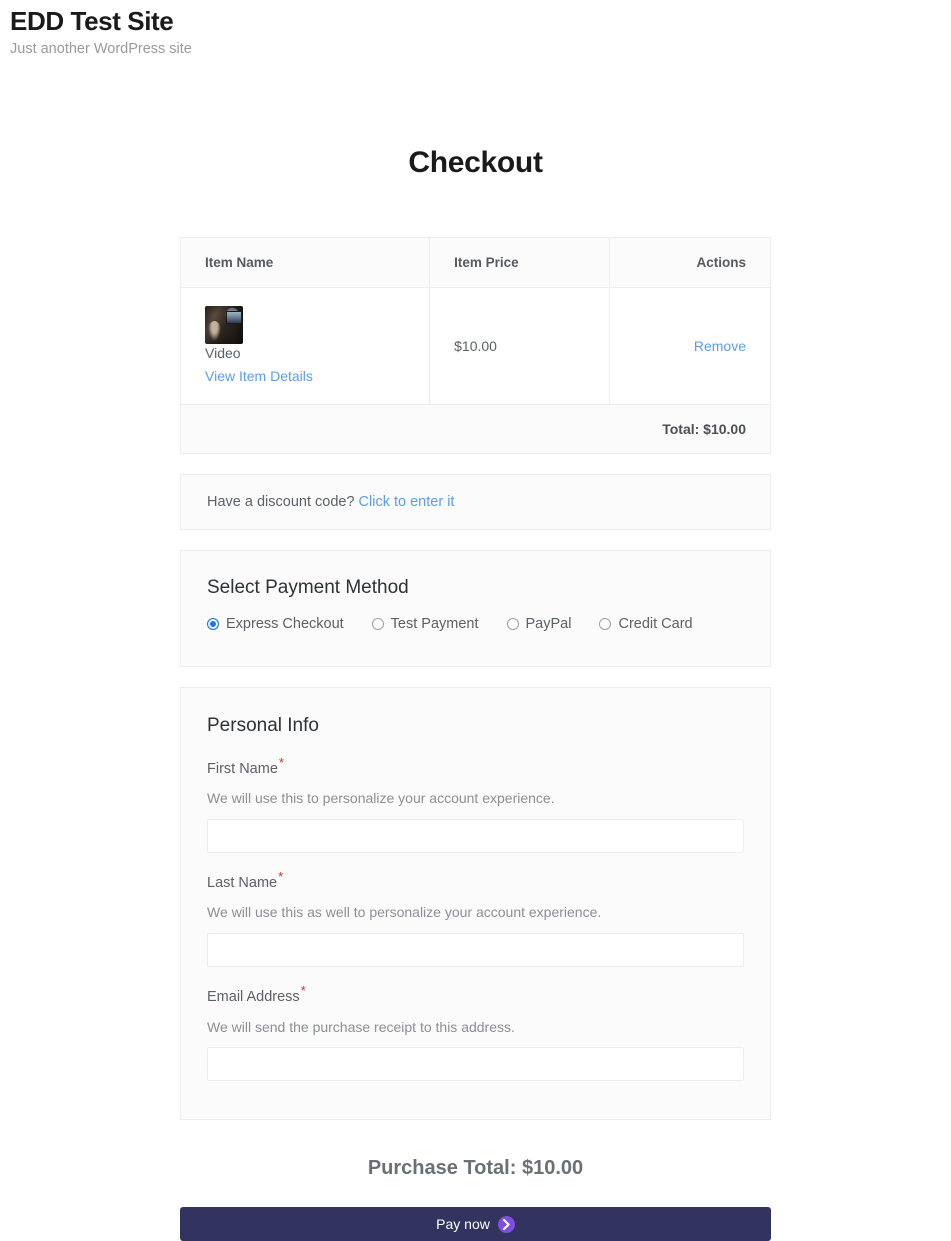 Image resolution: width=951 pixels, height=1241 pixels. What do you see at coordinates (475, 995) in the screenshot?
I see `email-address-label: Email Address*` at bounding box center [475, 995].